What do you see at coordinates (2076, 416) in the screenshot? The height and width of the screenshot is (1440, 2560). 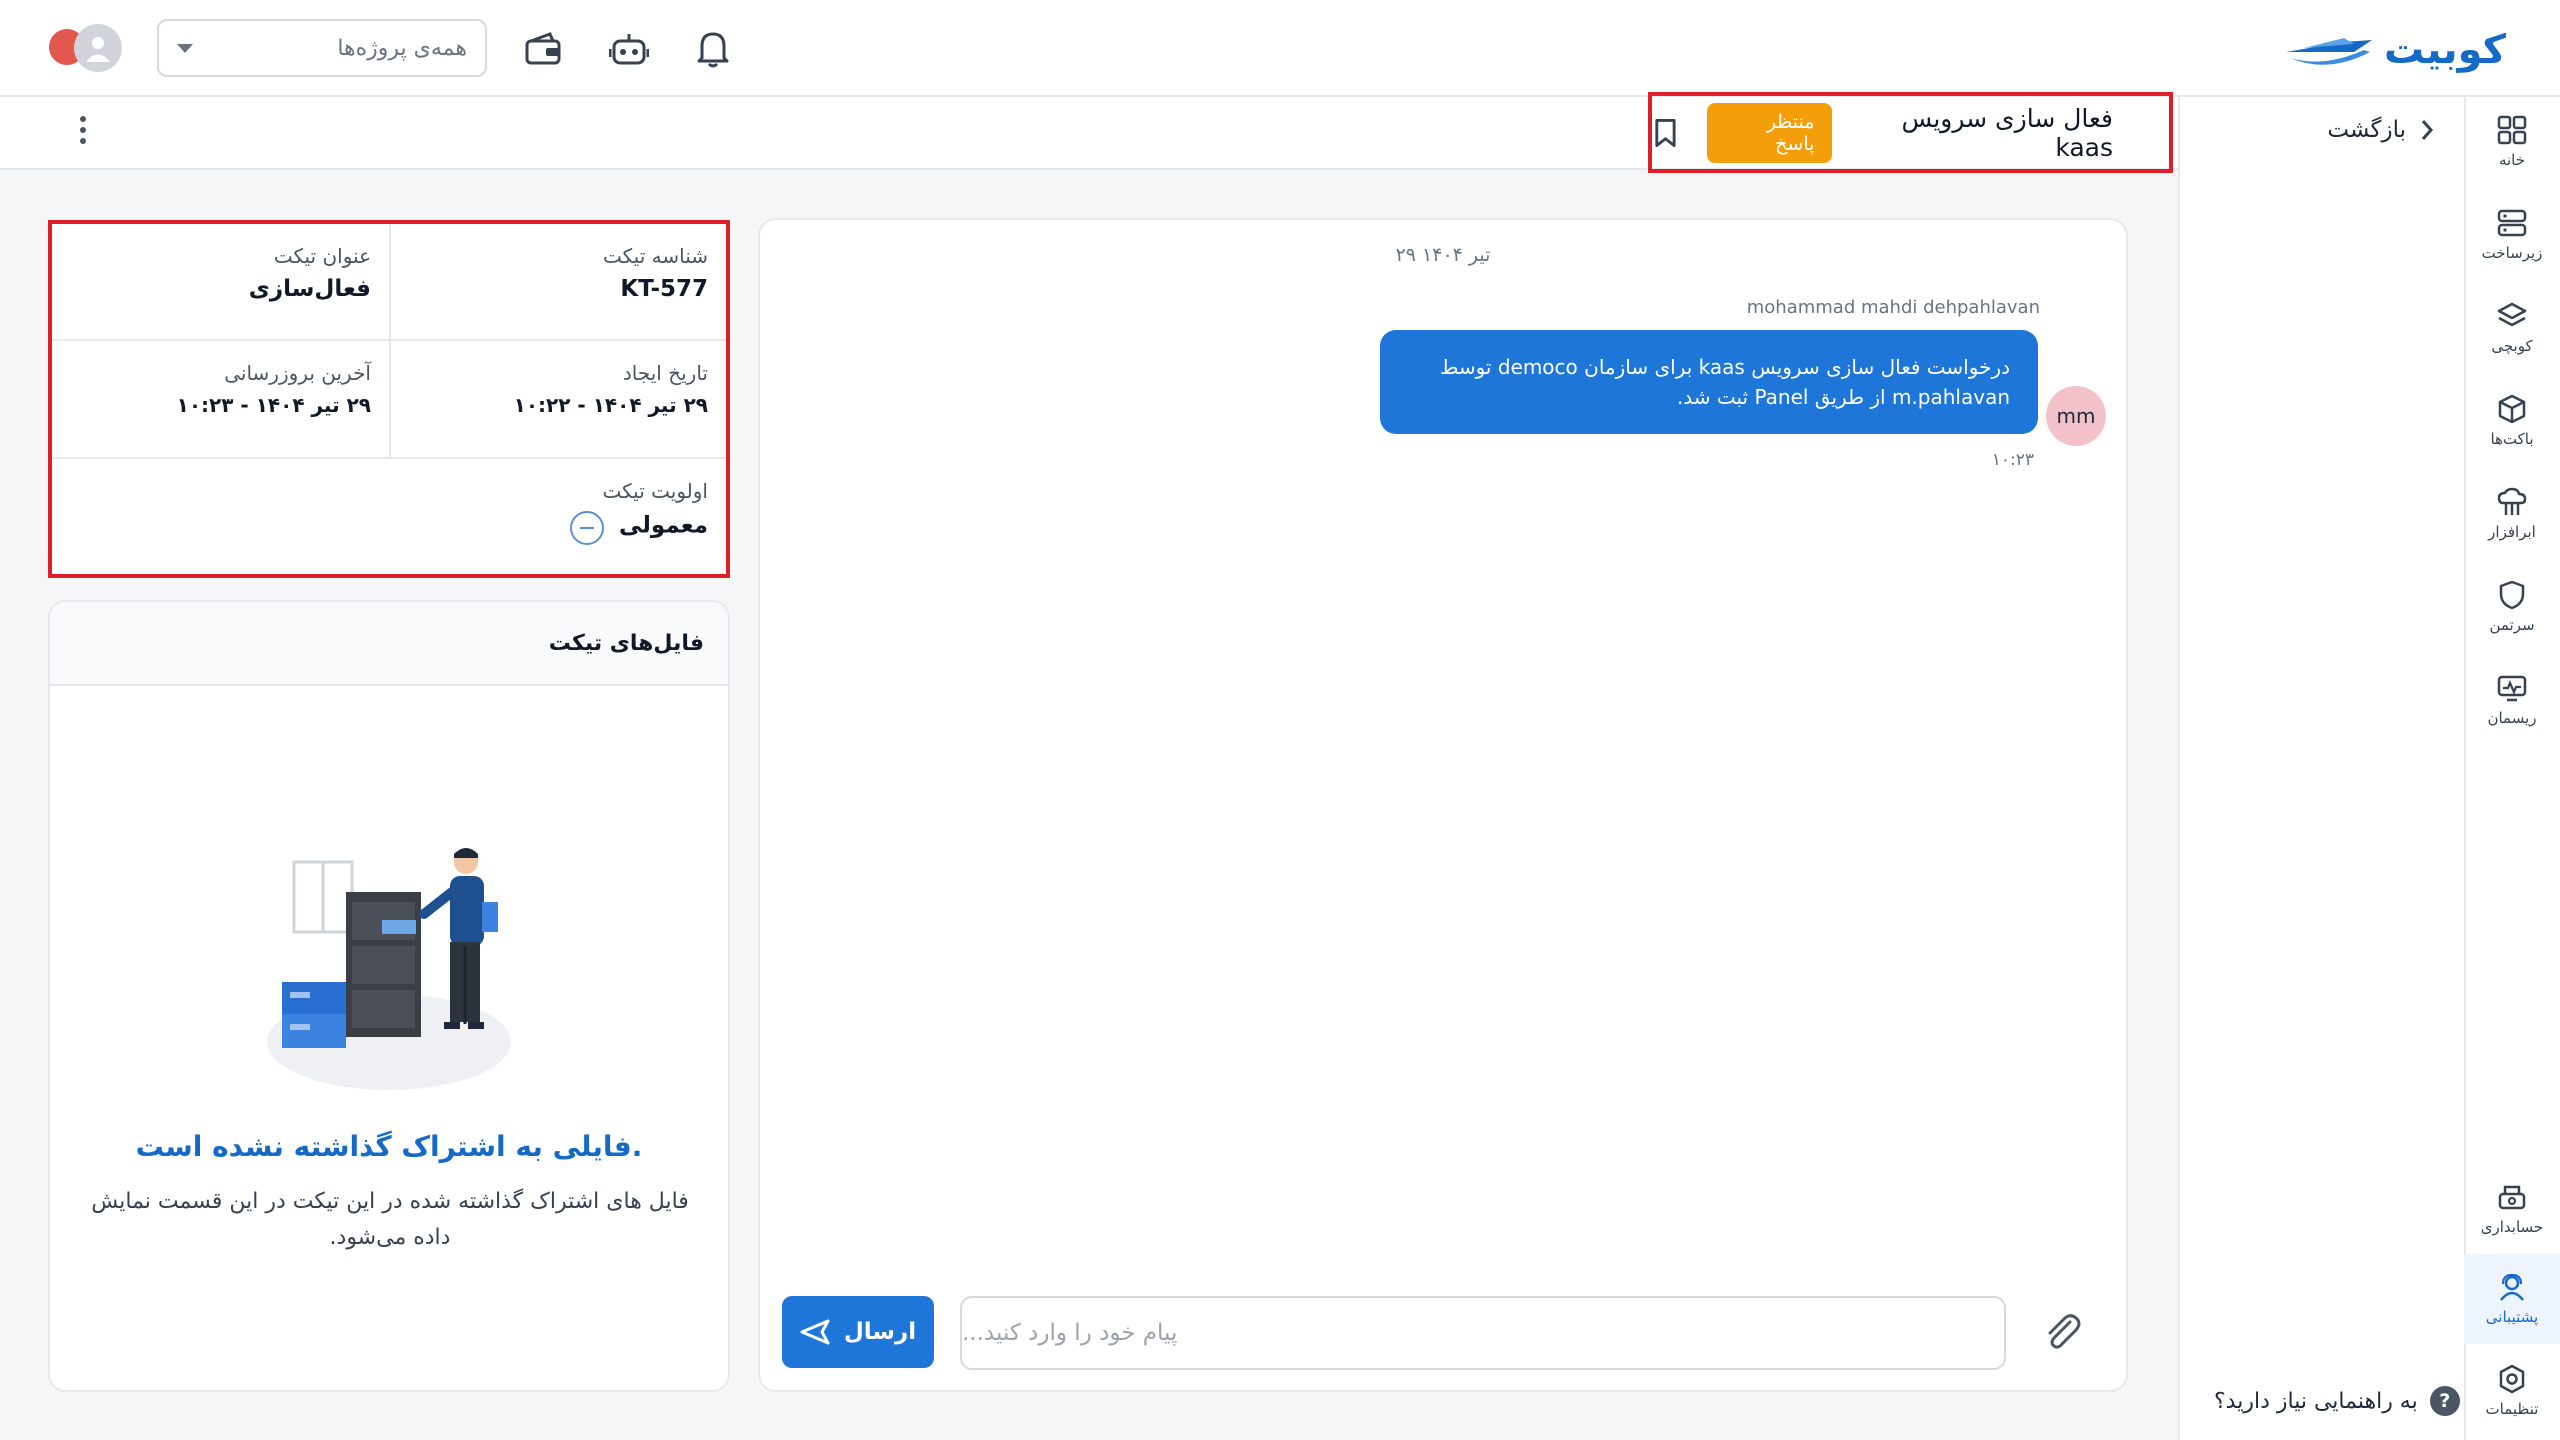 I see `sender-avatar: mm` at bounding box center [2076, 416].